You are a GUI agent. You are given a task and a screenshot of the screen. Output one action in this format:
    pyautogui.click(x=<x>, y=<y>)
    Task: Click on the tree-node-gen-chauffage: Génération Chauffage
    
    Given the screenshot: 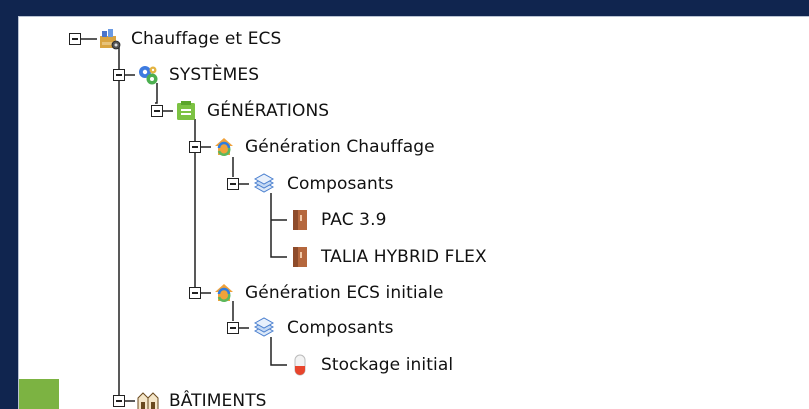 What is the action you would take?
    pyautogui.click(x=324, y=147)
    